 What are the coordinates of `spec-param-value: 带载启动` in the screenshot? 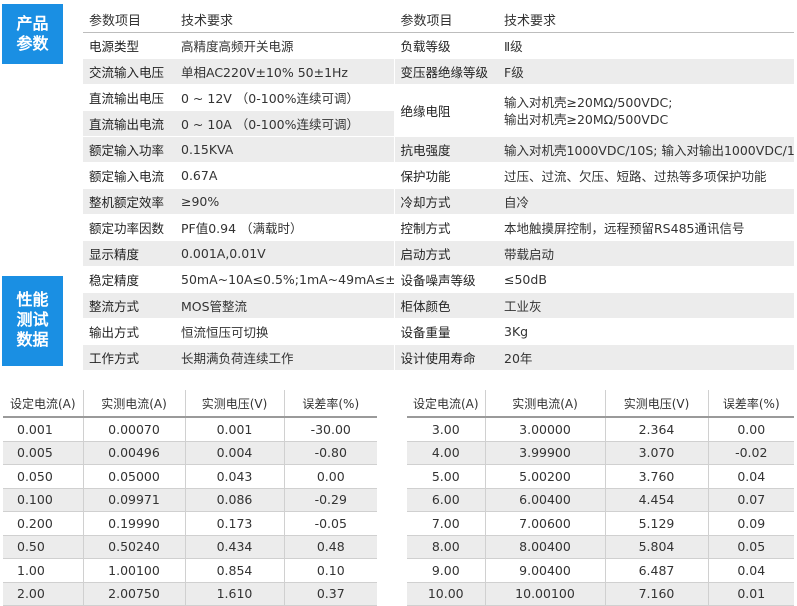 It's located at (646, 253).